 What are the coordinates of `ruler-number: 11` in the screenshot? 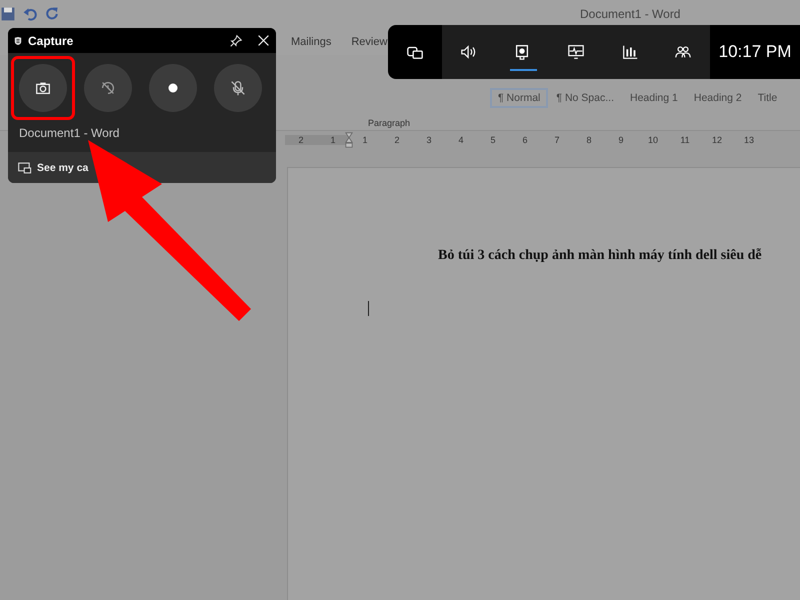 It's located at (685, 140).